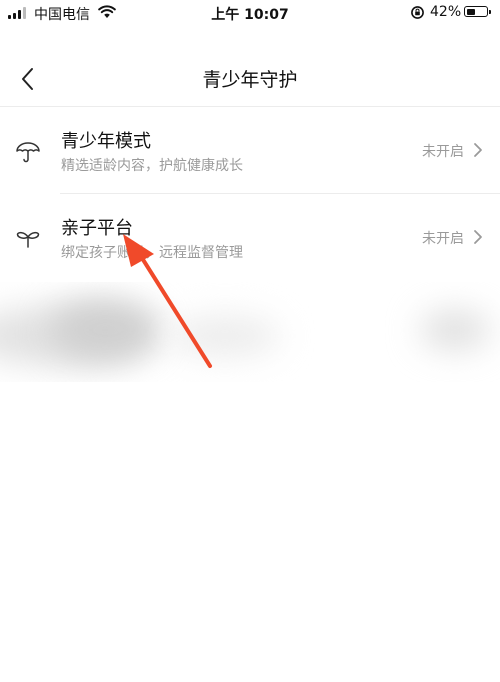 The height and width of the screenshot is (682, 500). I want to click on umbrella-icon, so click(28, 152).